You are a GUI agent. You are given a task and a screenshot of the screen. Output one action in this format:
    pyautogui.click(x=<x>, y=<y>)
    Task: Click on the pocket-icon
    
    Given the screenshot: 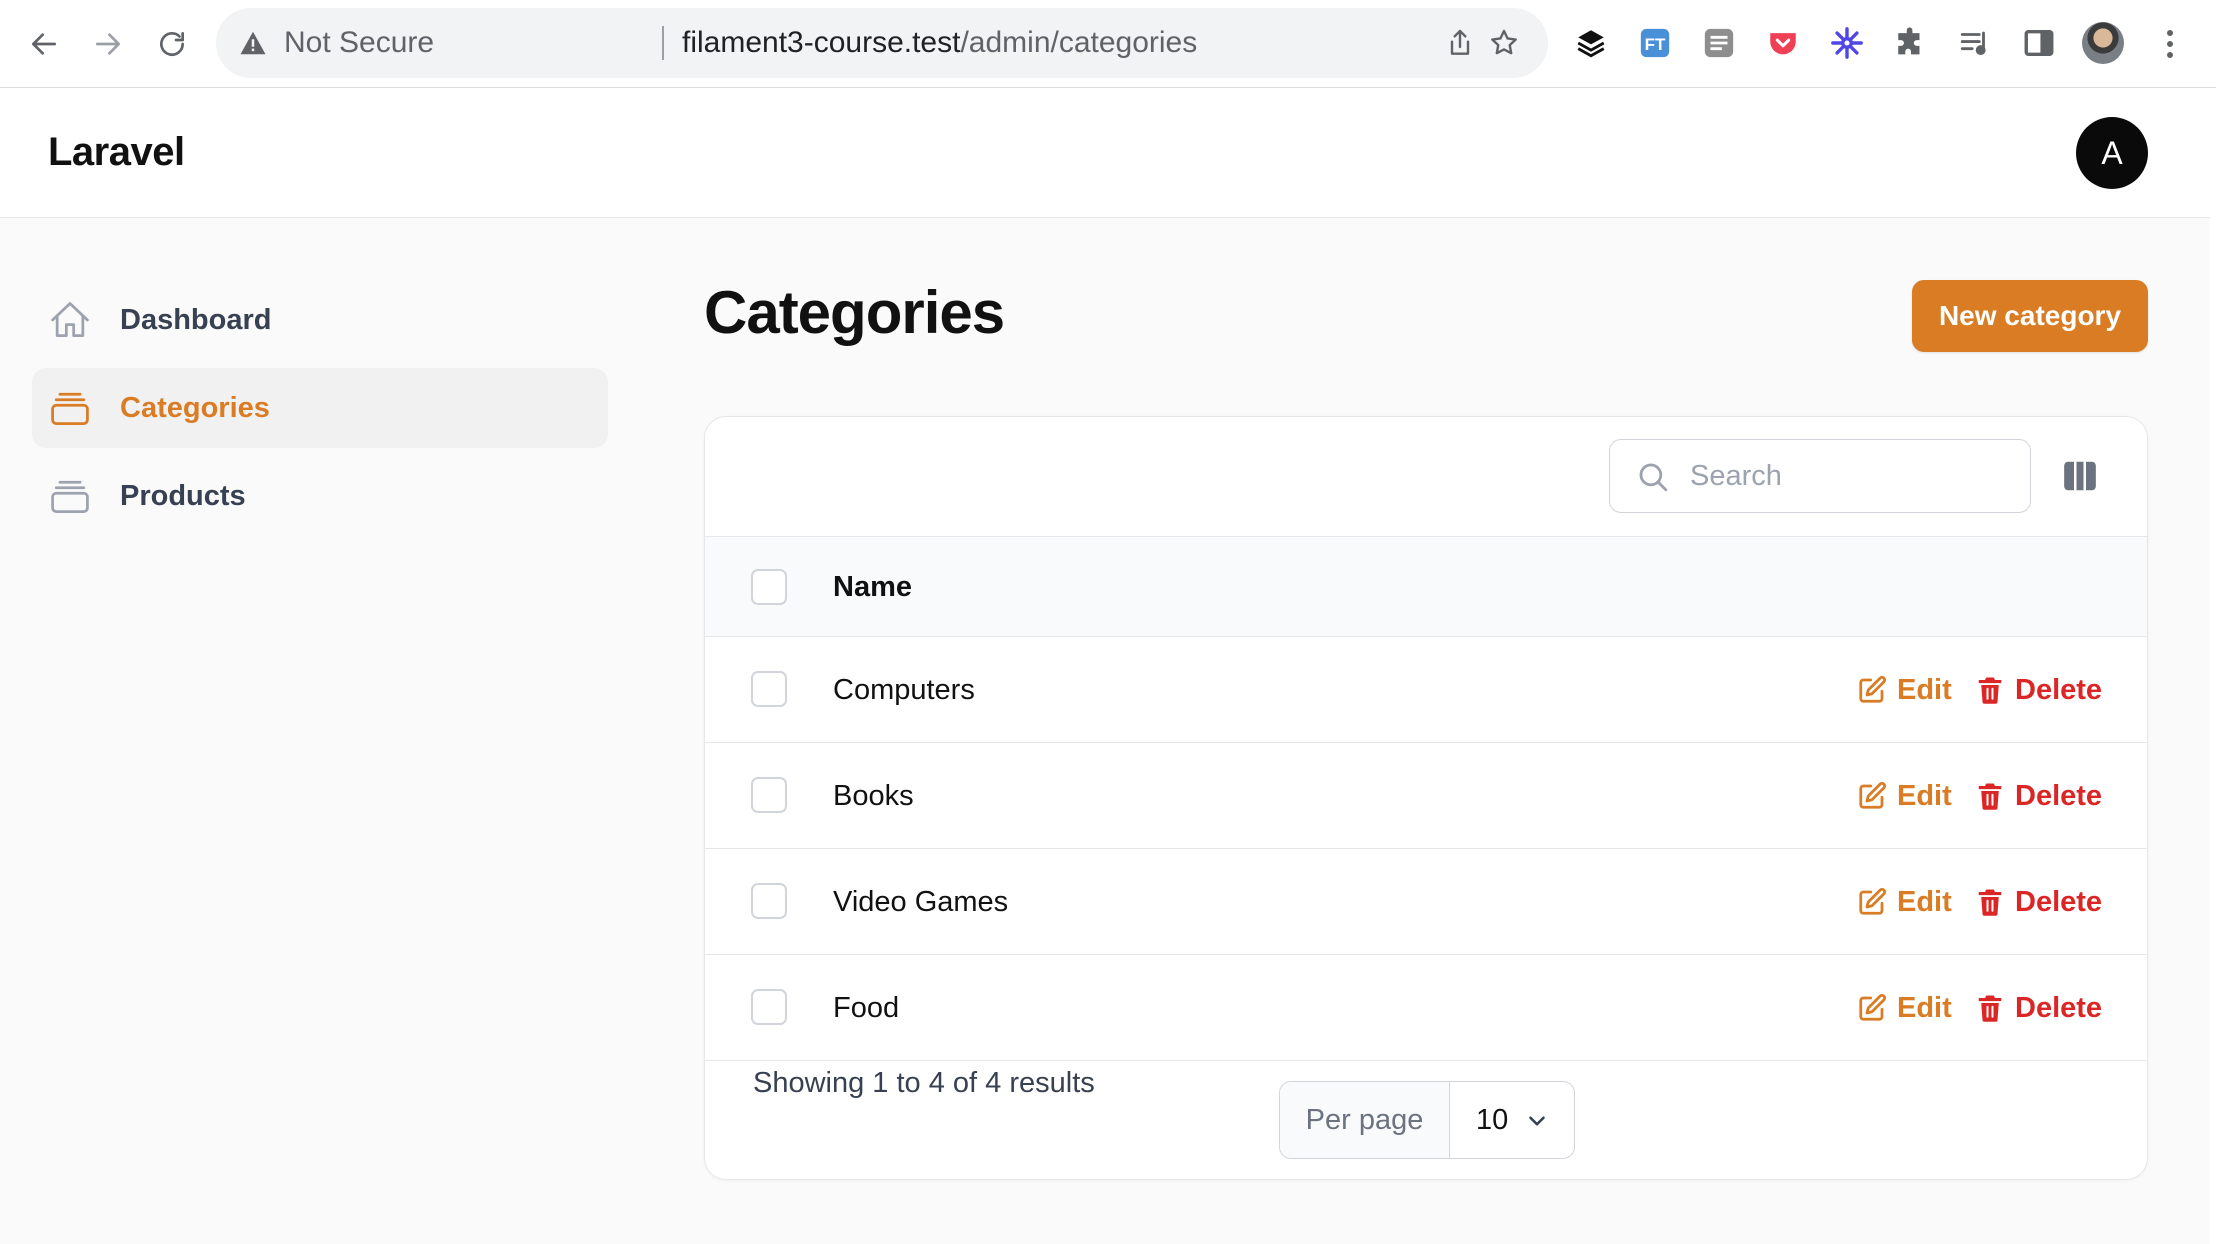 What is the action you would take?
    pyautogui.click(x=1783, y=44)
    